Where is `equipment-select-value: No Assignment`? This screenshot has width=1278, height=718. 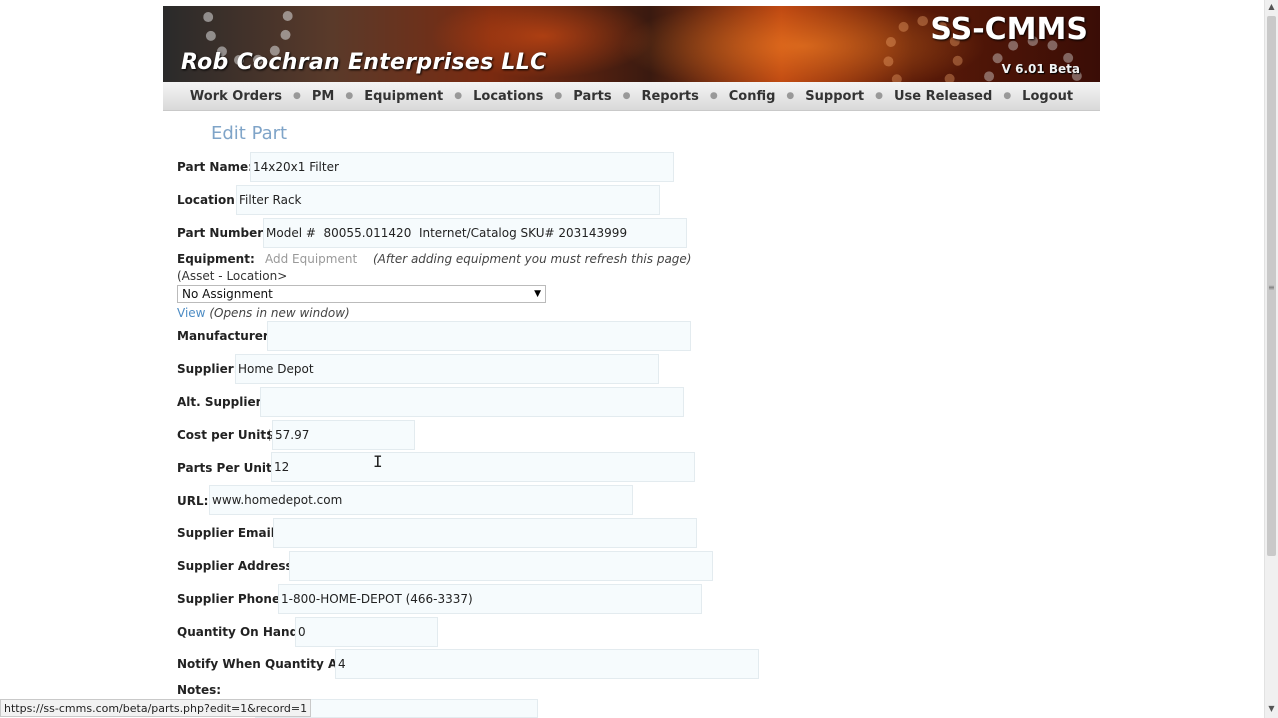 equipment-select-value: No Assignment is located at coordinates (227, 294).